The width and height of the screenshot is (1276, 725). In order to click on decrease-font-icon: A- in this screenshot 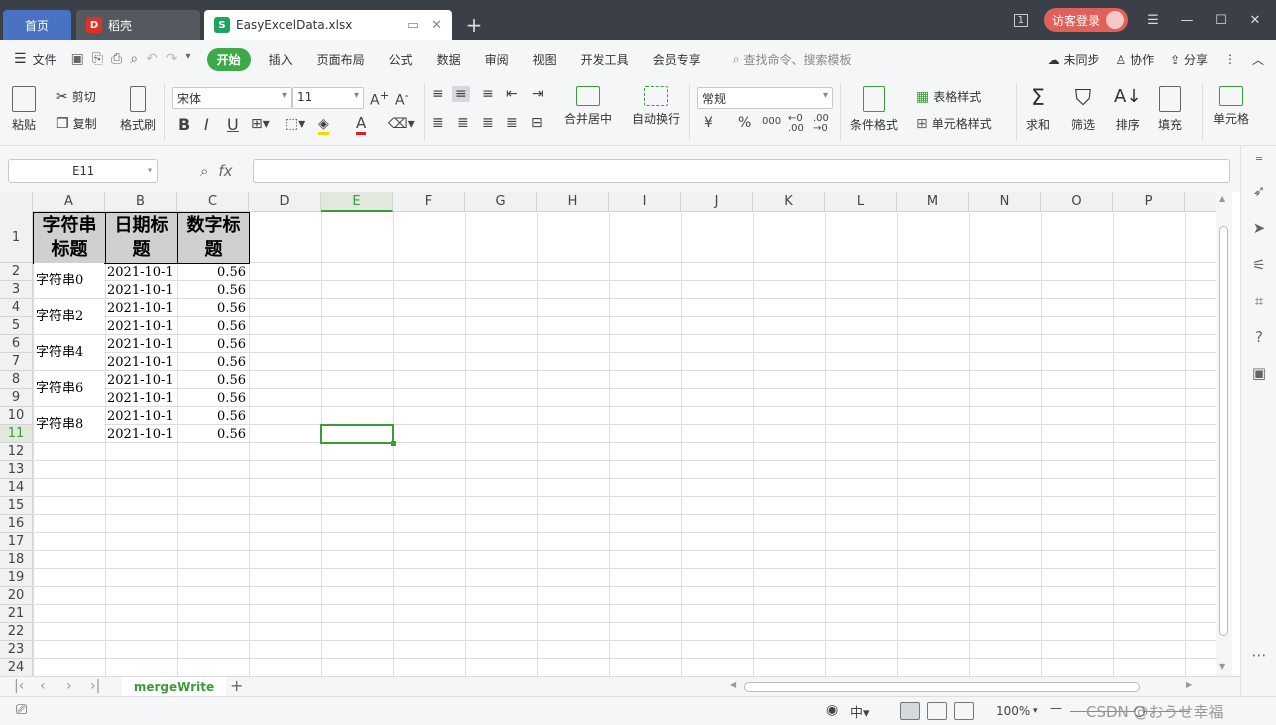, I will do `click(402, 98)`.